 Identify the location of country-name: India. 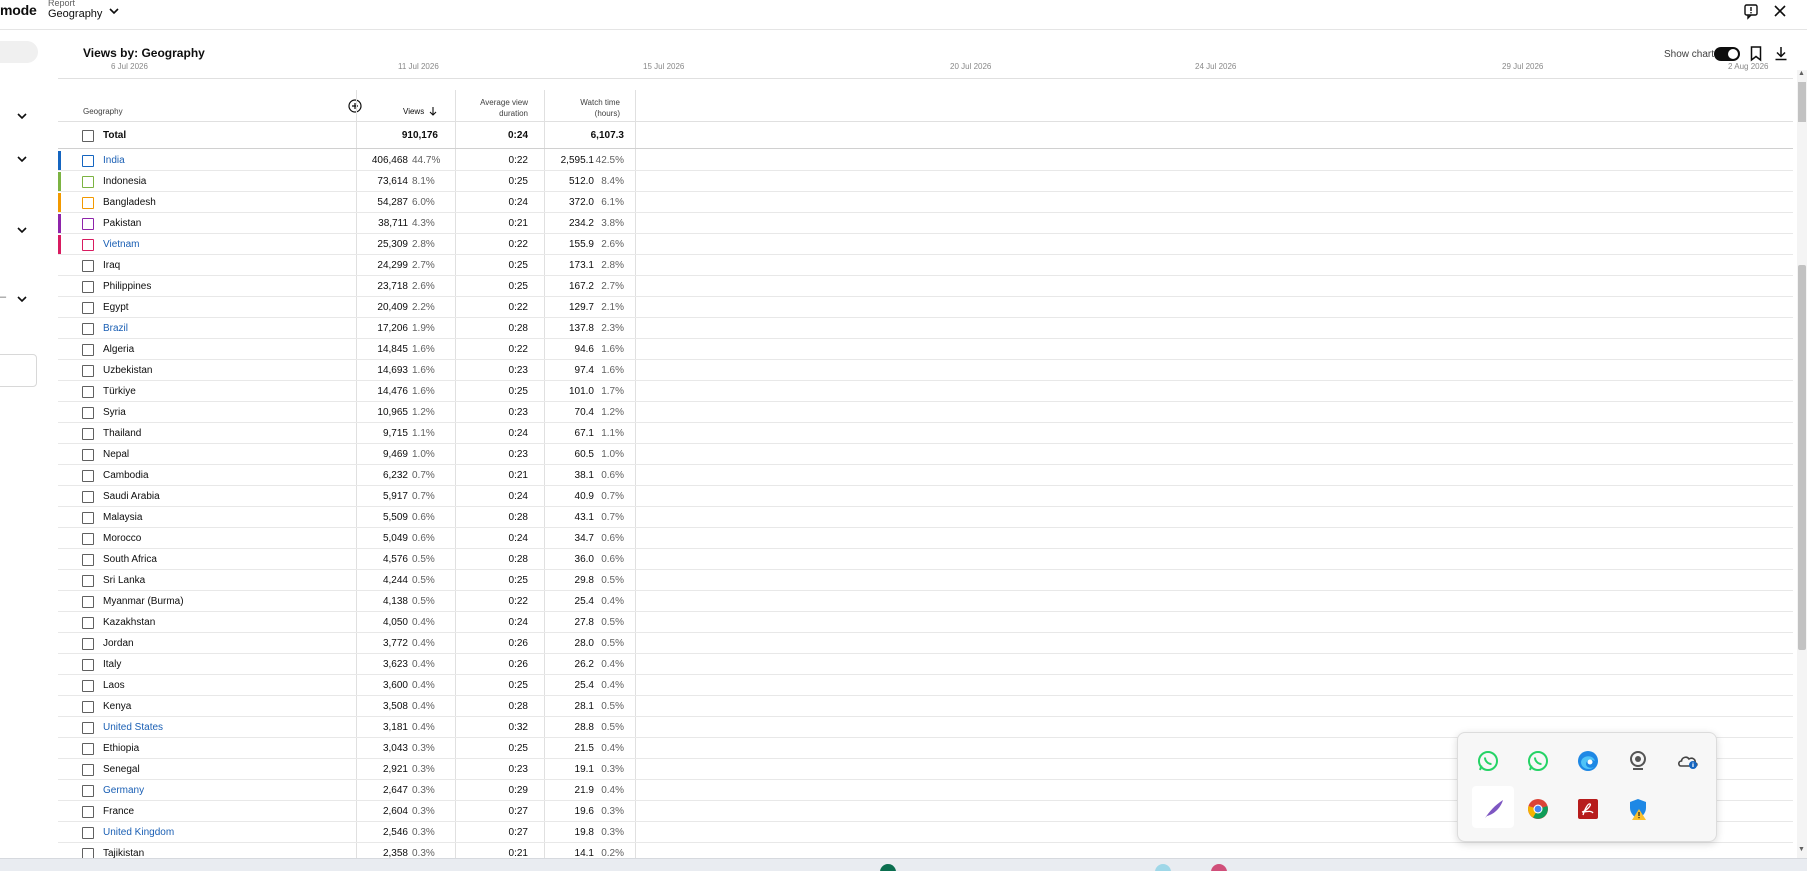
(114, 160).